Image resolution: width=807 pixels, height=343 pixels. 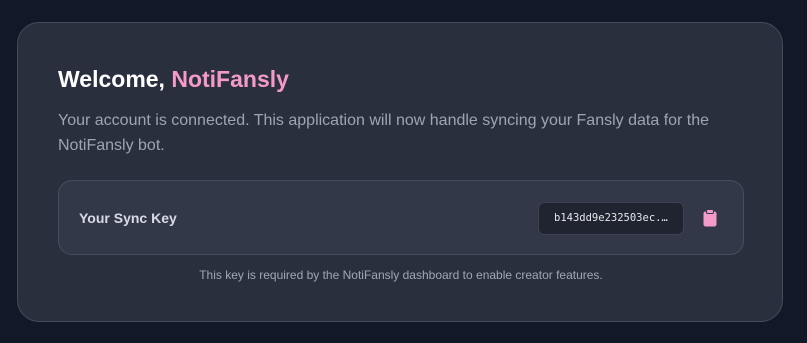 What do you see at coordinates (115, 79) in the screenshot?
I see `welcome-greeting: Welcome,` at bounding box center [115, 79].